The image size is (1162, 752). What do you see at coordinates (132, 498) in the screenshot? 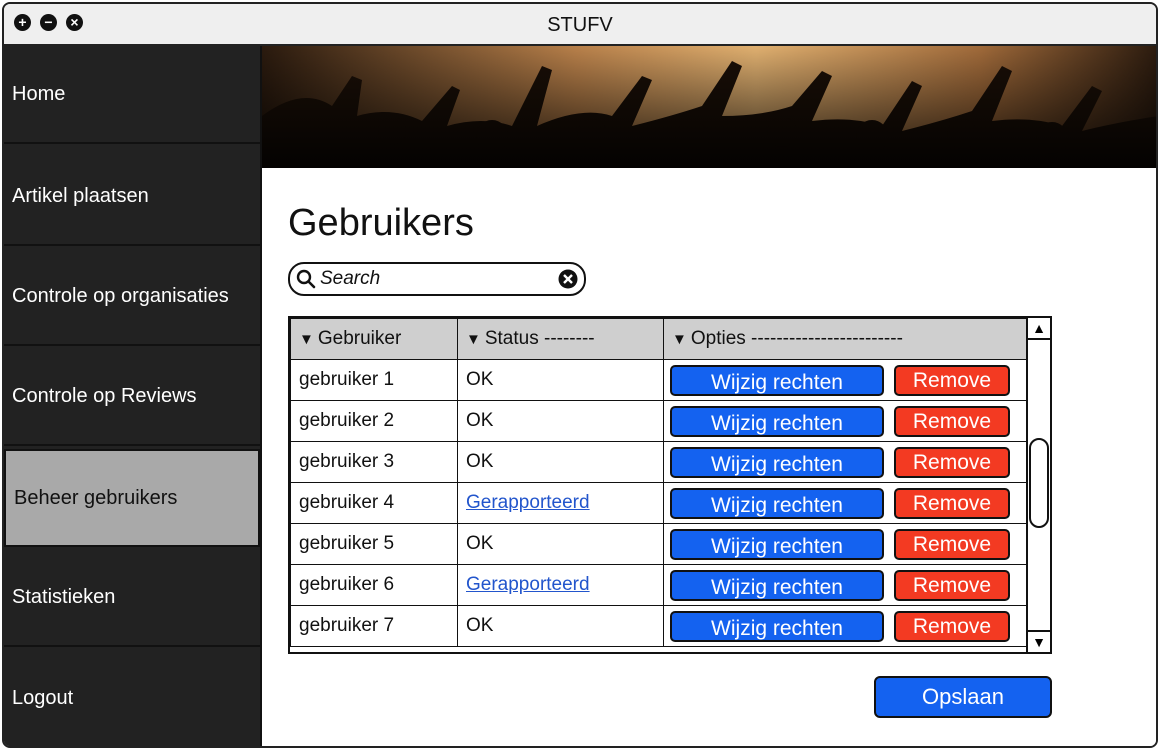
I see `sidebar-item-beheer-gebruikers: Beheer gebruikers` at bounding box center [132, 498].